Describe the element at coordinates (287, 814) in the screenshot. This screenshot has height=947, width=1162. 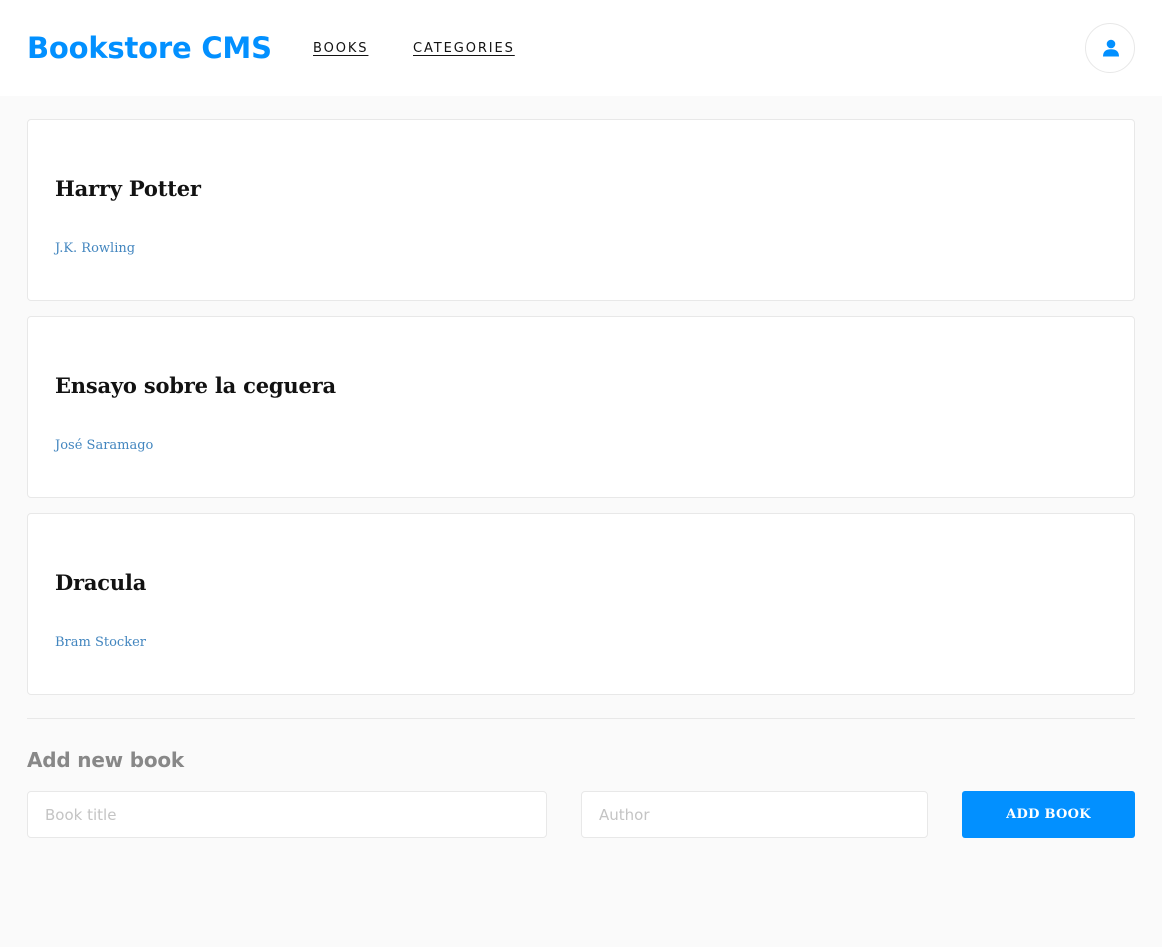
I see `book-title-input` at that location.